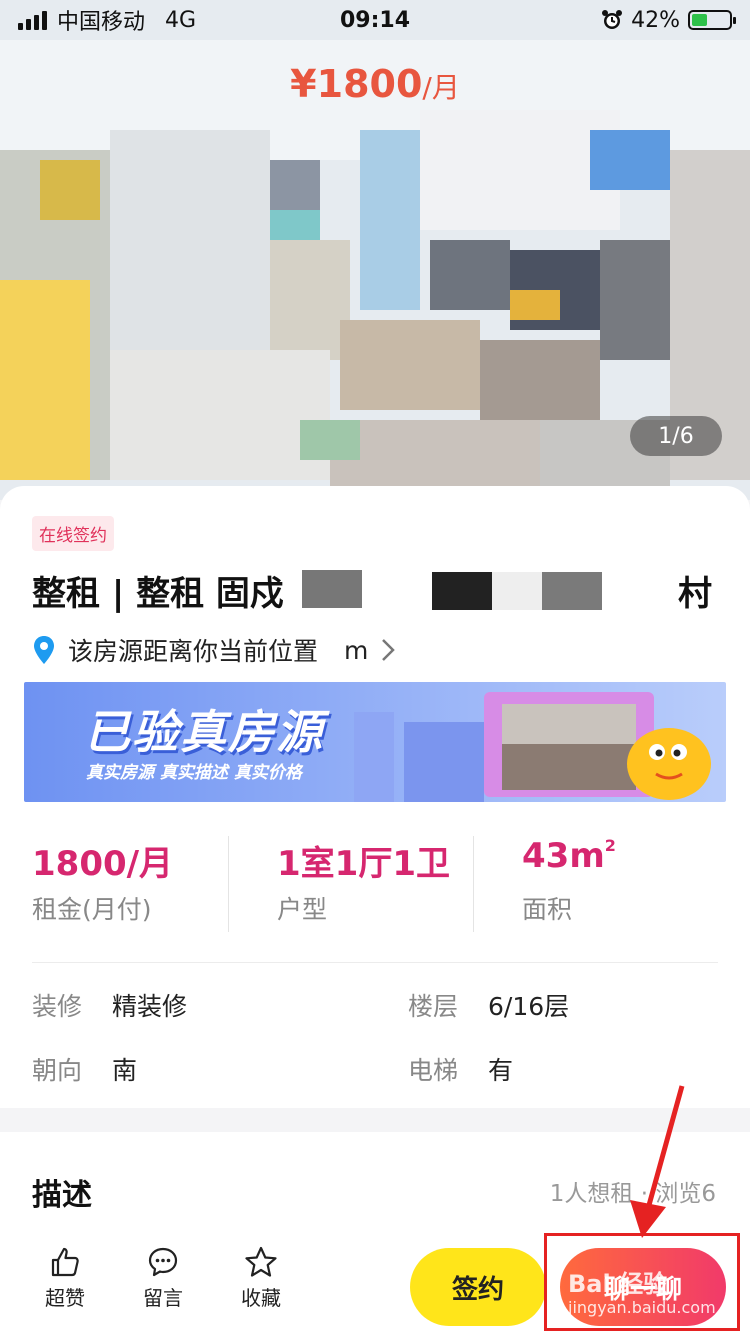 This screenshot has width=750, height=1334. Describe the element at coordinates (676, 436) in the screenshot. I see `photo-counter: 1/6` at that location.